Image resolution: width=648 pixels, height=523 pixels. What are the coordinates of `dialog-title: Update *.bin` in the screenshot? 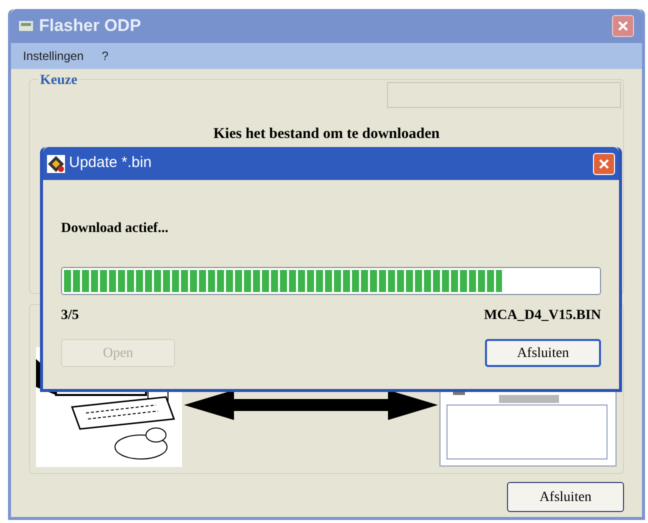 It's located at (110, 163).